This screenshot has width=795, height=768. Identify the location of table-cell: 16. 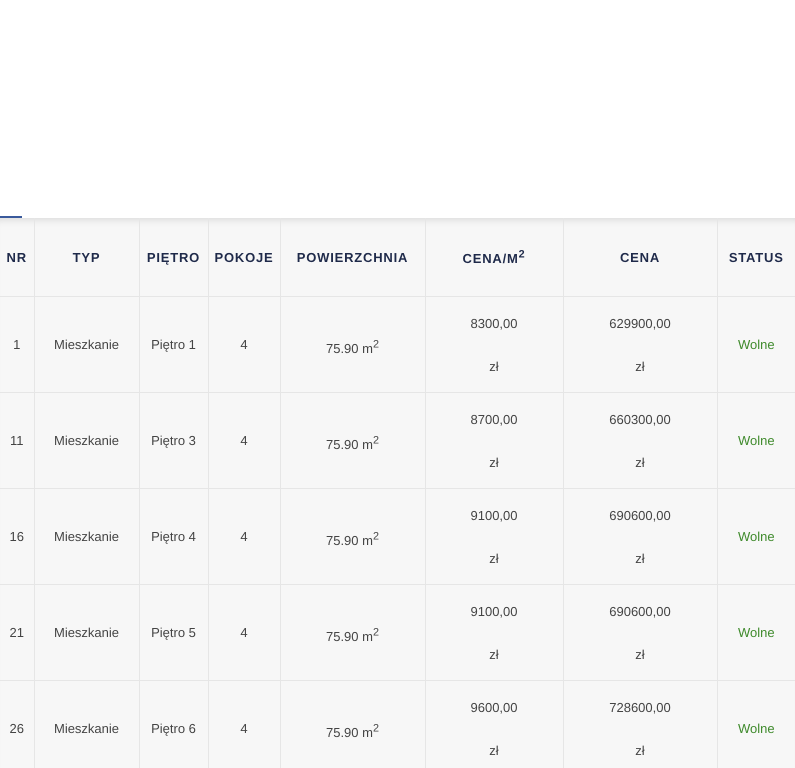
(17, 536).